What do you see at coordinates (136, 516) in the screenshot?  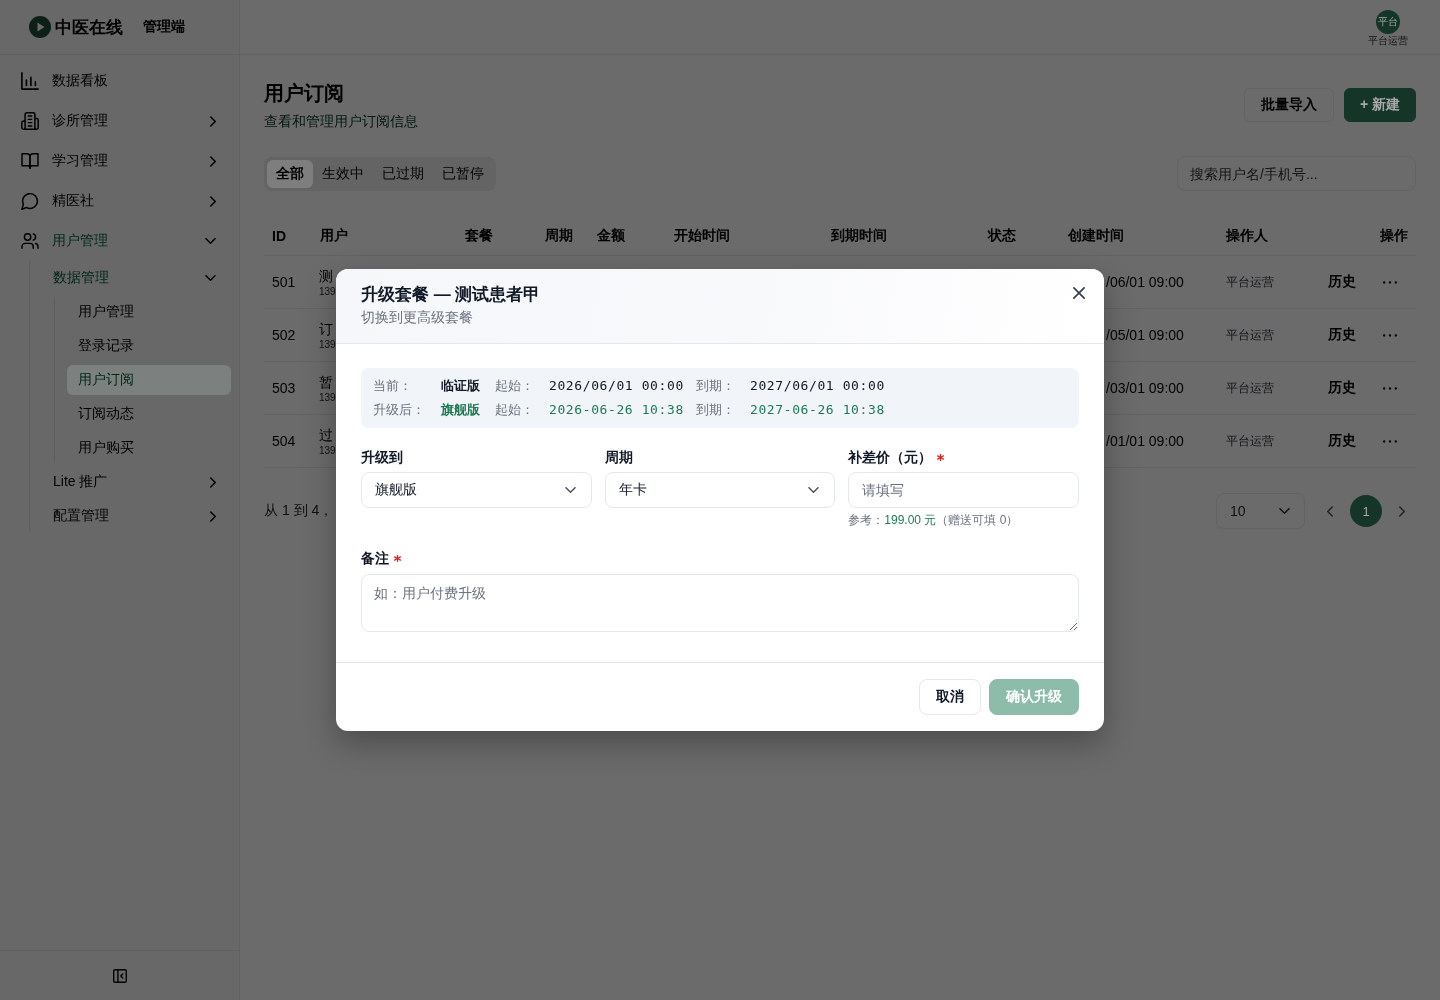 I see `nav-item: 配置管理` at bounding box center [136, 516].